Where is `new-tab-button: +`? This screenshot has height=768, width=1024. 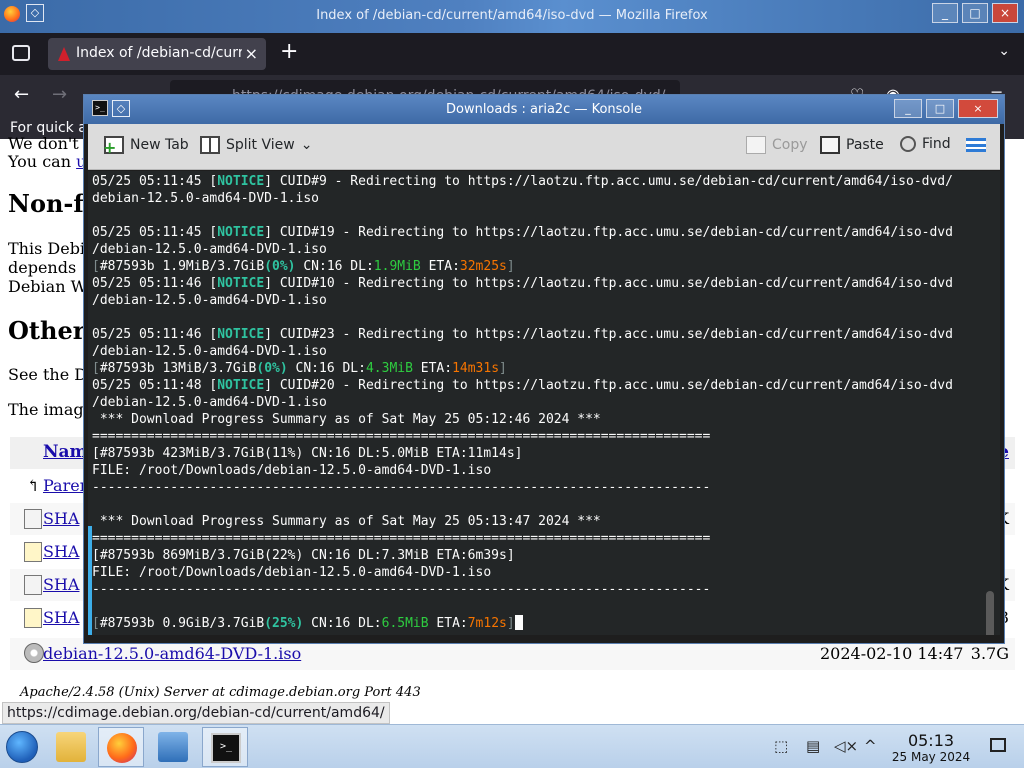
new-tab-button: + is located at coordinates (289, 51).